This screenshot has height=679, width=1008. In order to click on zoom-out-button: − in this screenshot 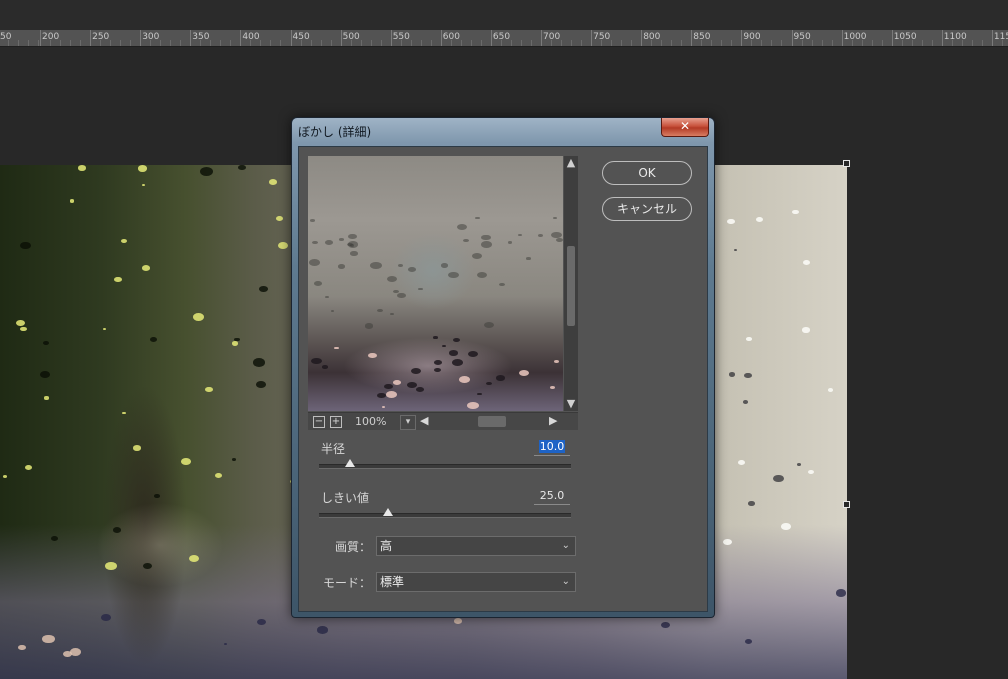, I will do `click(319, 422)`.